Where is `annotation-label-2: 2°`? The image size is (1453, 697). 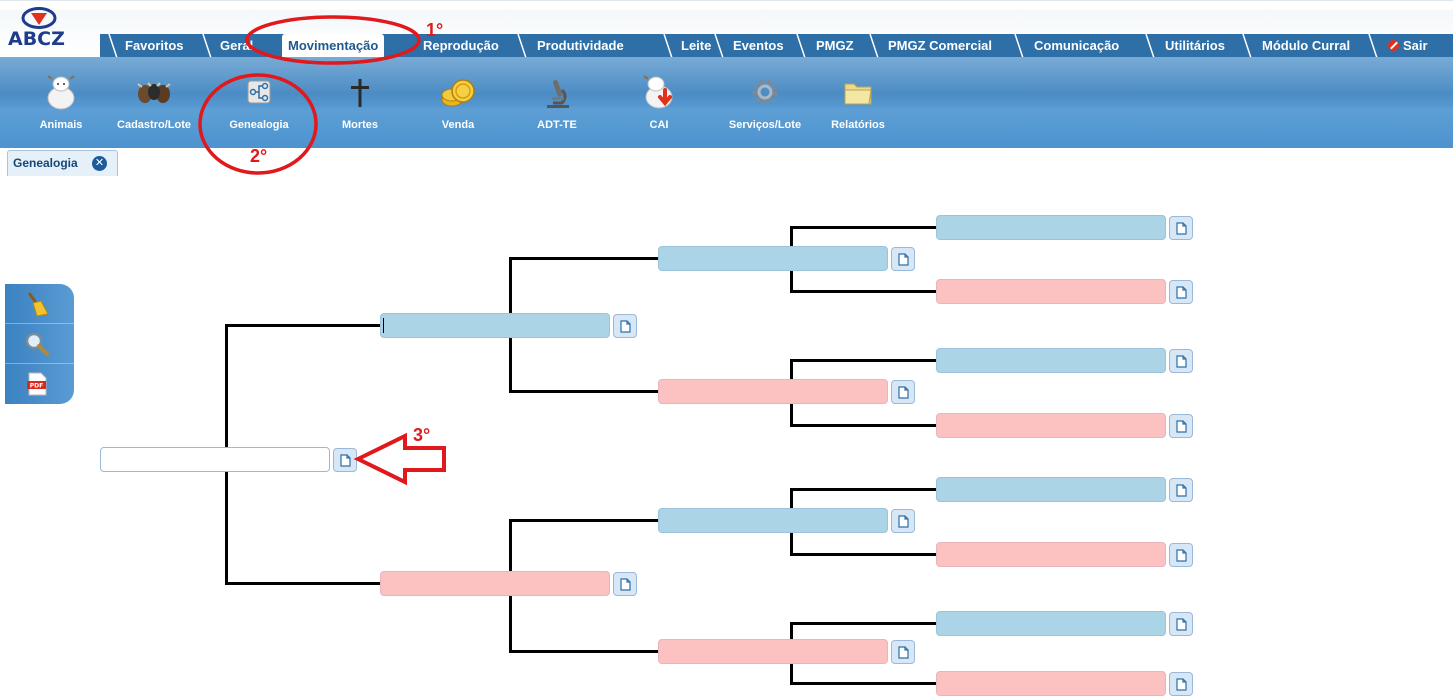
annotation-label-2: 2° is located at coordinates (259, 156).